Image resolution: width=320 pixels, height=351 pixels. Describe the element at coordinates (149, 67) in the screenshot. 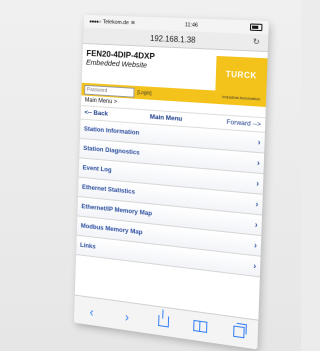

I see `title-block: FEN20-4DIP-4DXP Embedded Website` at that location.